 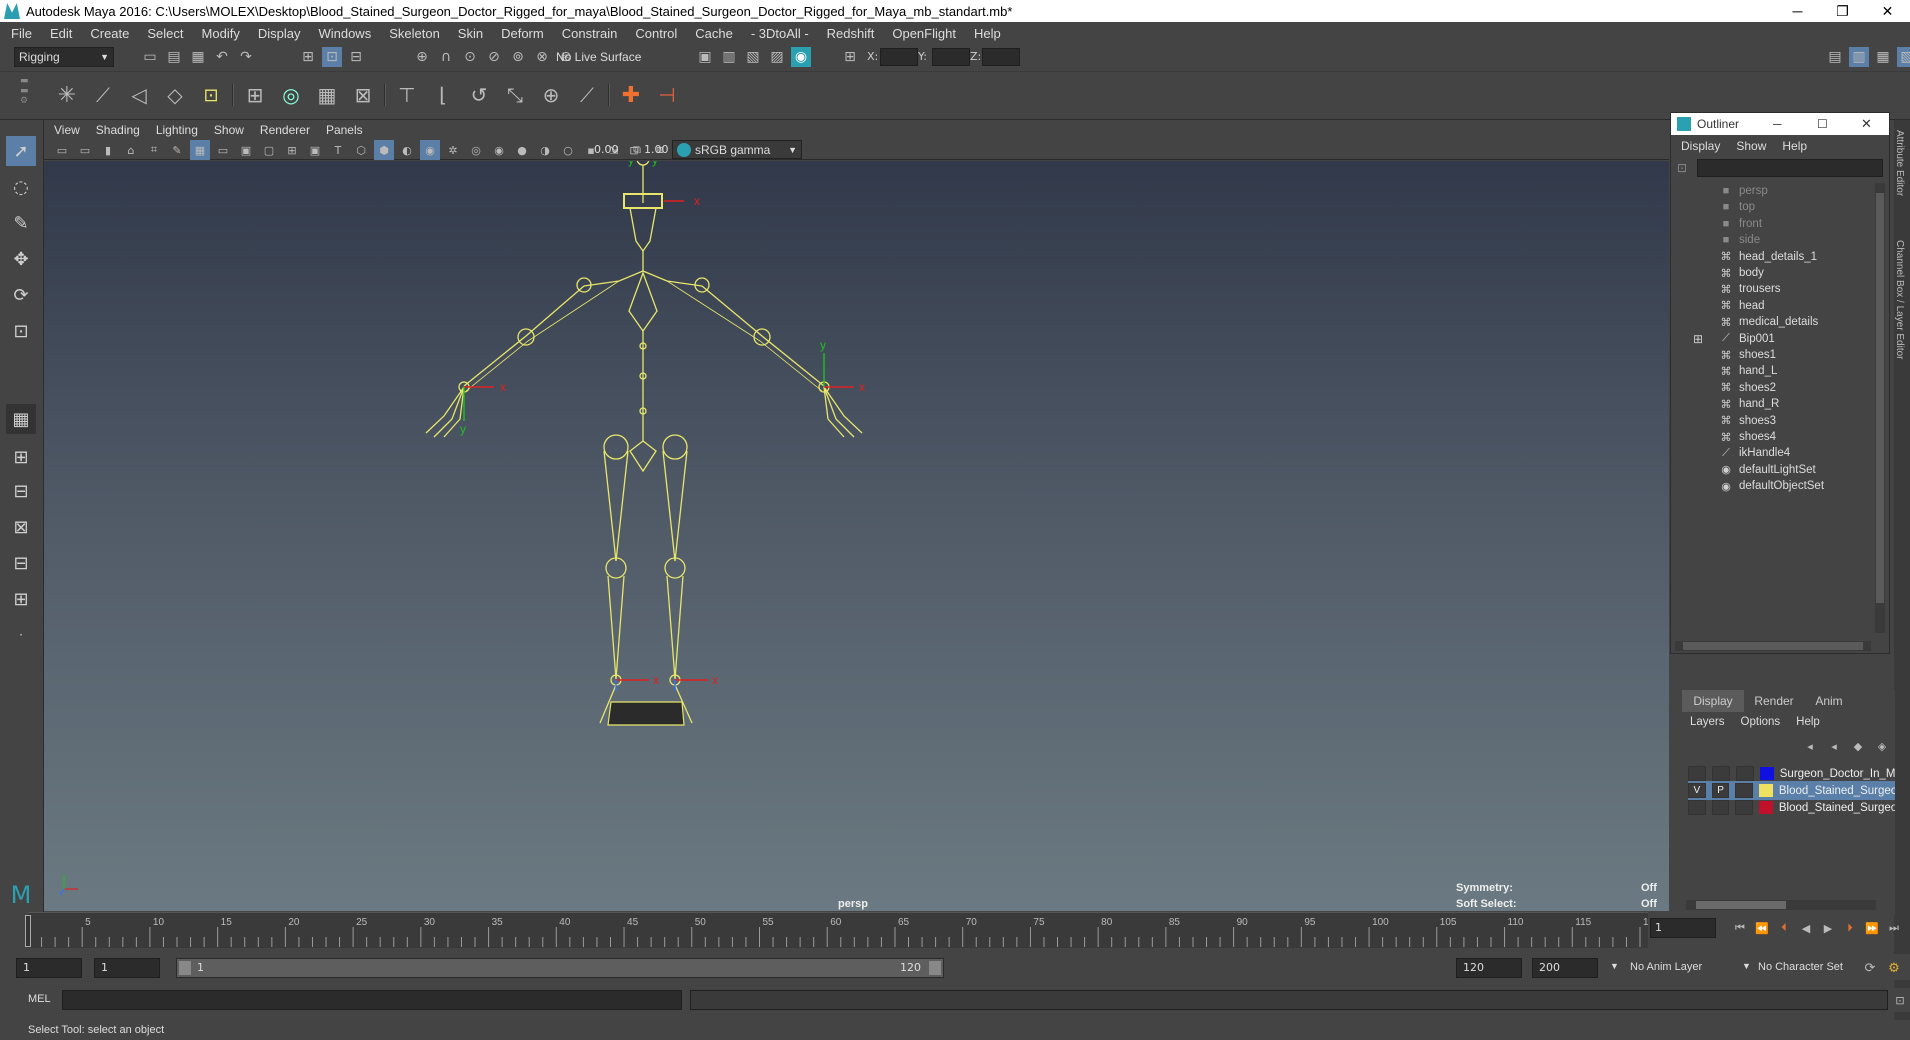 What do you see at coordinates (1794, 146) in the screenshot?
I see `outliner-menu-help: Help` at bounding box center [1794, 146].